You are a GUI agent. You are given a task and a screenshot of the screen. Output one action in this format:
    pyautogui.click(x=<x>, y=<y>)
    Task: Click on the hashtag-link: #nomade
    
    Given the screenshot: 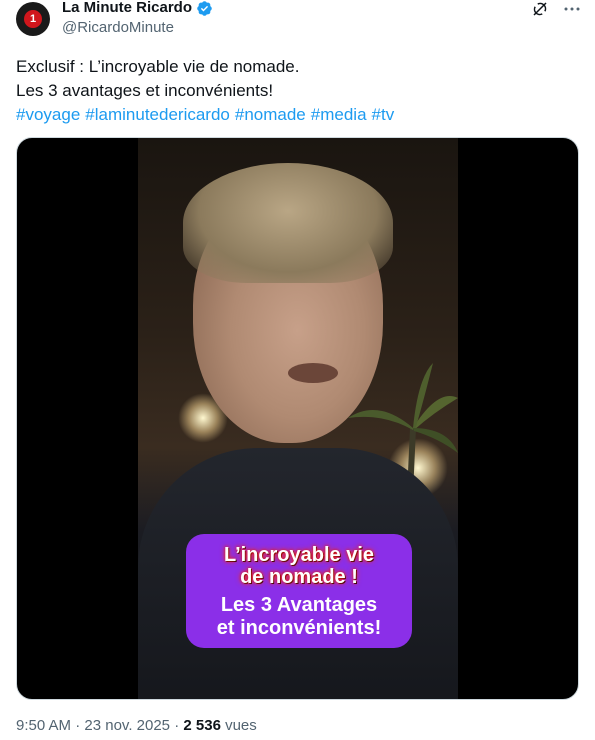 What is the action you would take?
    pyautogui.click(x=270, y=114)
    